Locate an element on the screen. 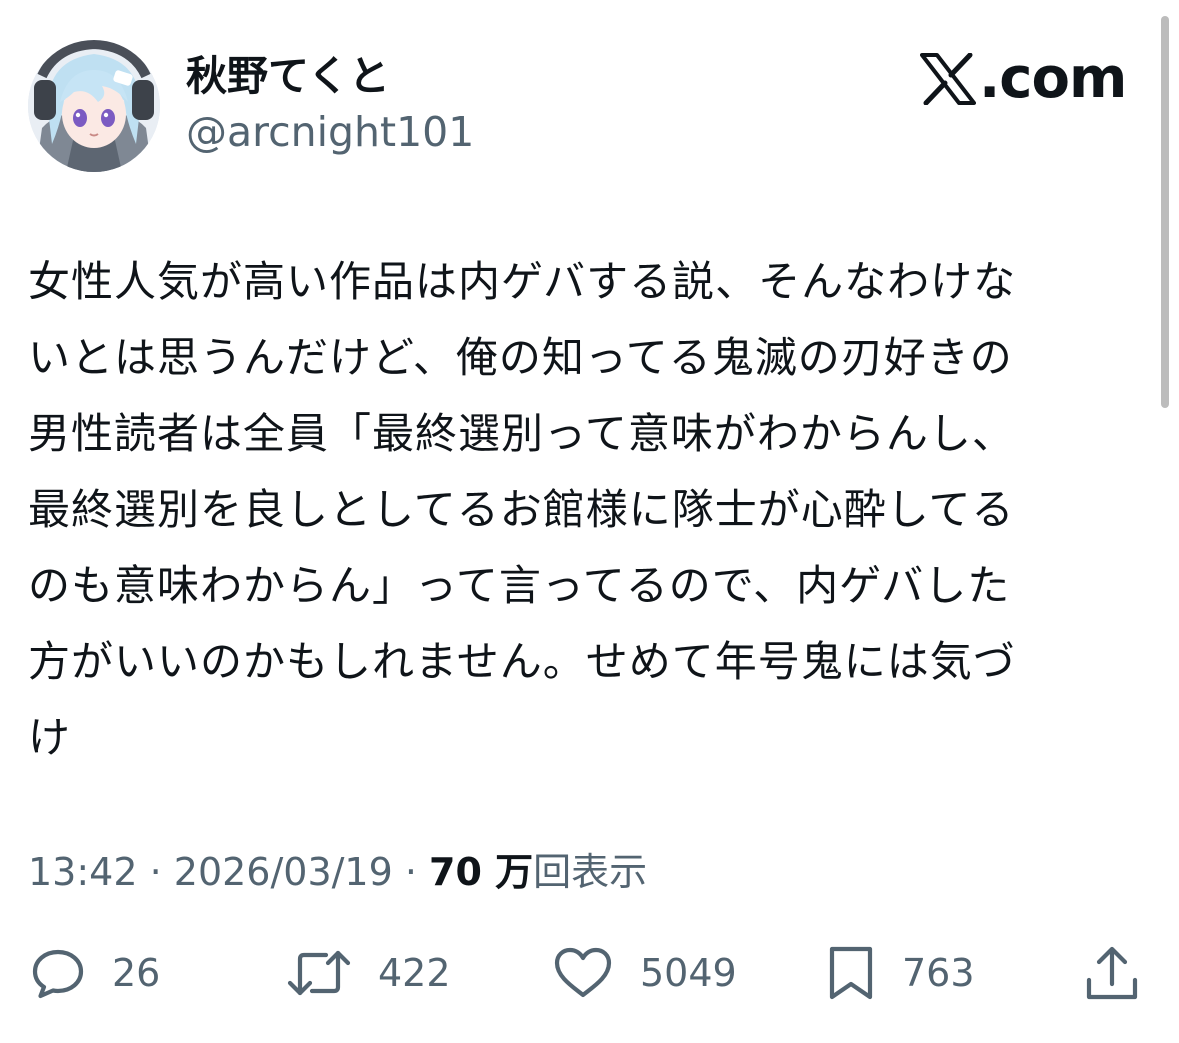  tweet-text-line: 最終選別を良しとしてるお館様に隊士が心酔してる is located at coordinates (521, 509).